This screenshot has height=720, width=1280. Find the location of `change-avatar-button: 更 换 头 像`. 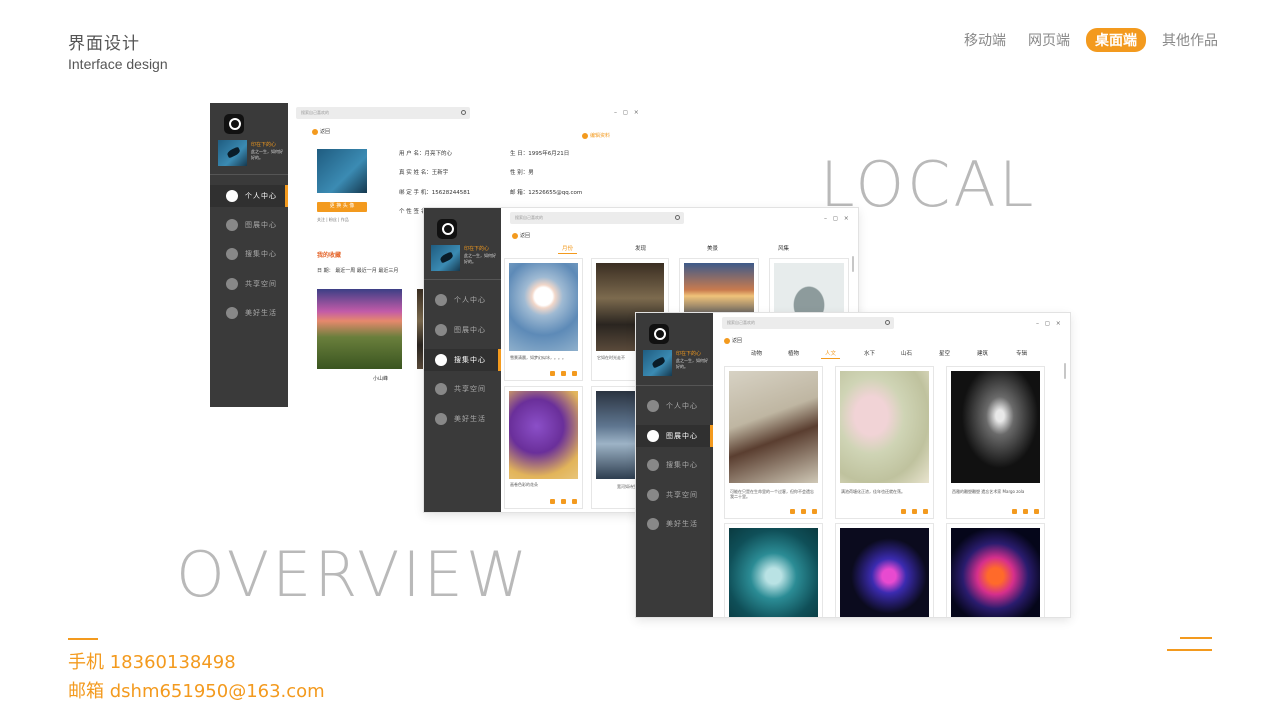

change-avatar-button: 更 换 头 像 is located at coordinates (342, 207).